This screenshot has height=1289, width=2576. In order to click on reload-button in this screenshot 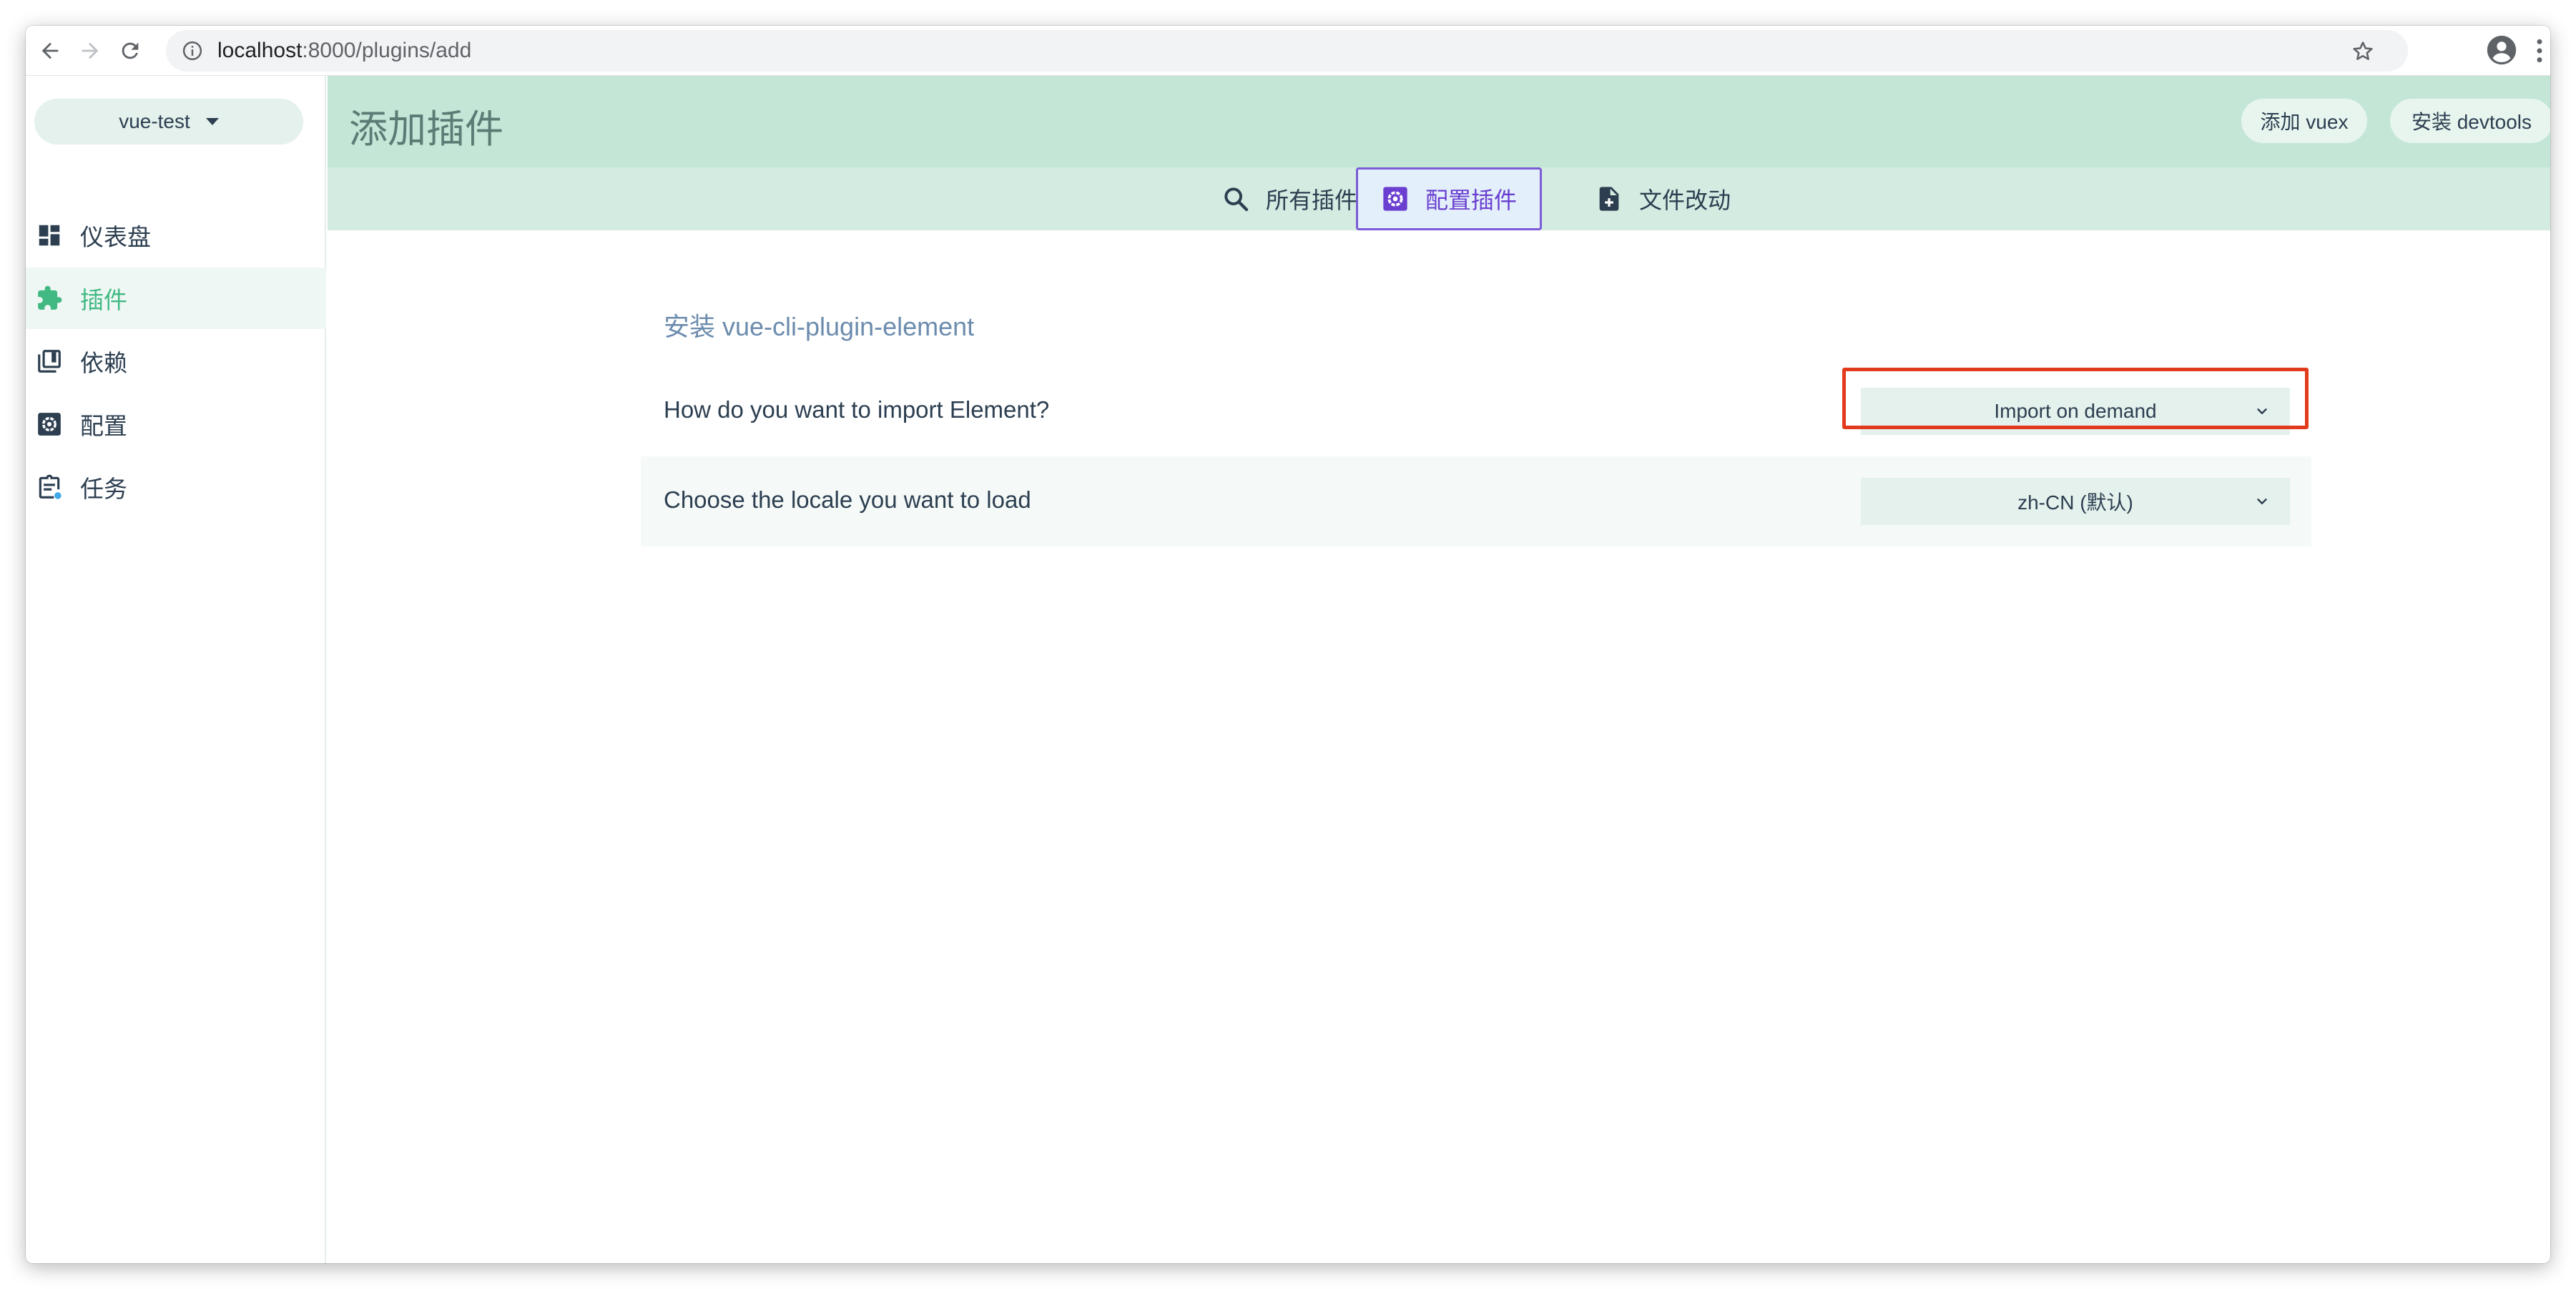, I will do `click(130, 51)`.